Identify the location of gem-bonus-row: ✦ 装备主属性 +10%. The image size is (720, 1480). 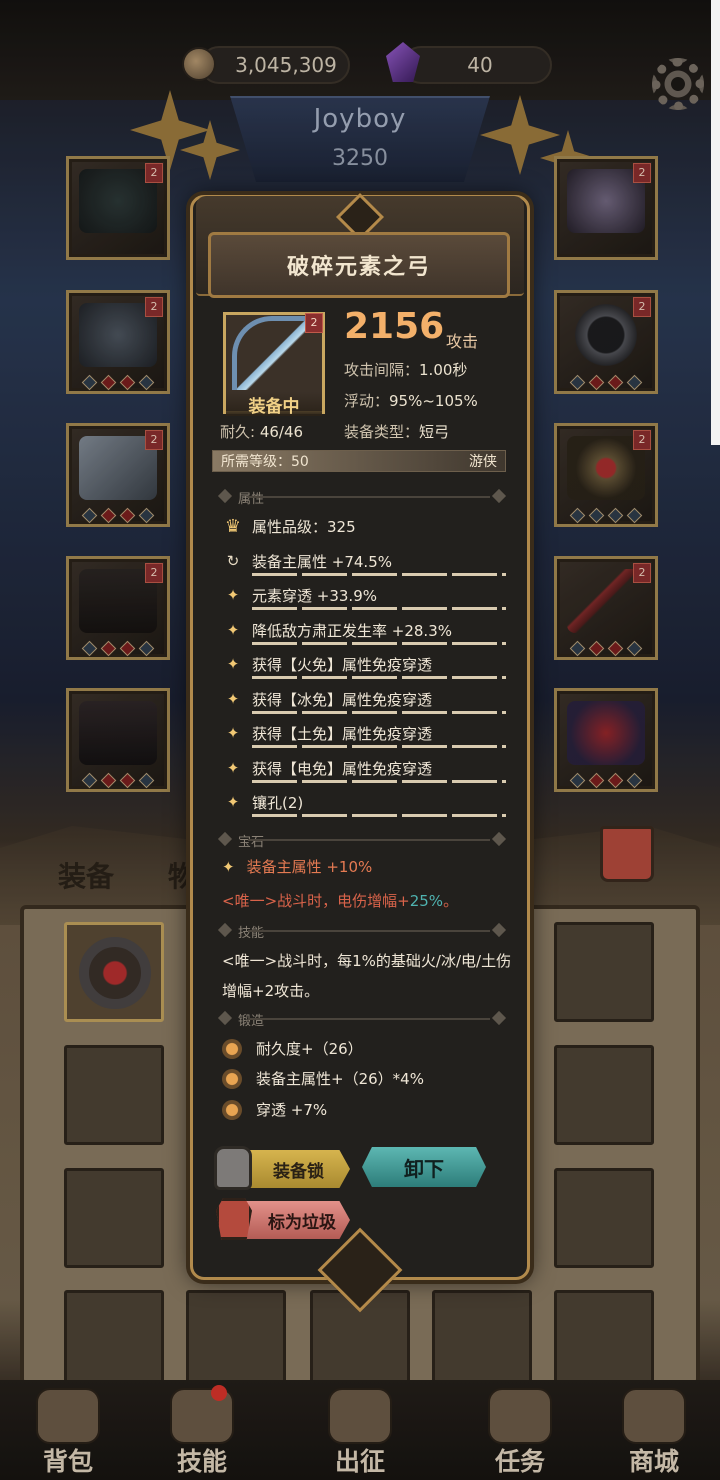
(297, 866).